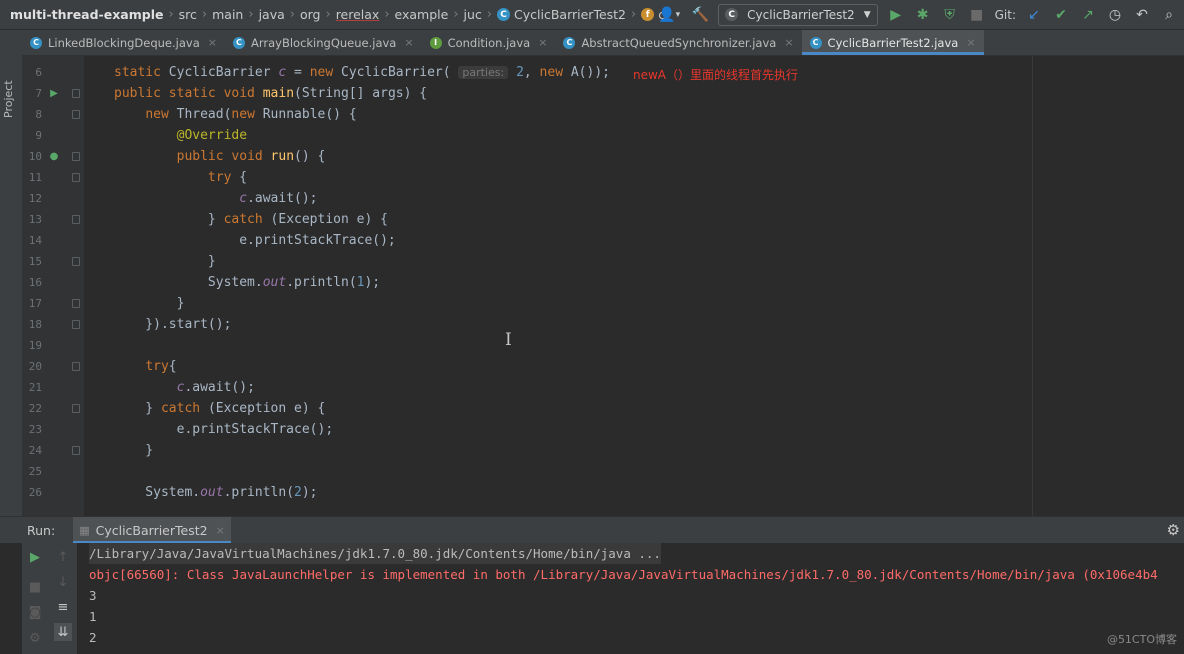 This screenshot has width=1184, height=654. What do you see at coordinates (464, 14) in the screenshot?
I see `breadcrumb-juc: › juc` at bounding box center [464, 14].